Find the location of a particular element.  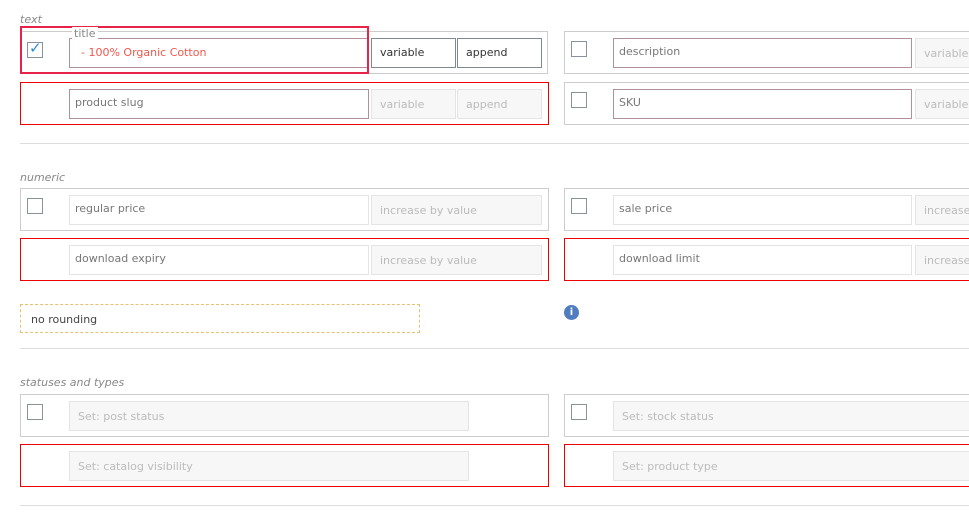

download-limit-input: download limit is located at coordinates (762, 260).